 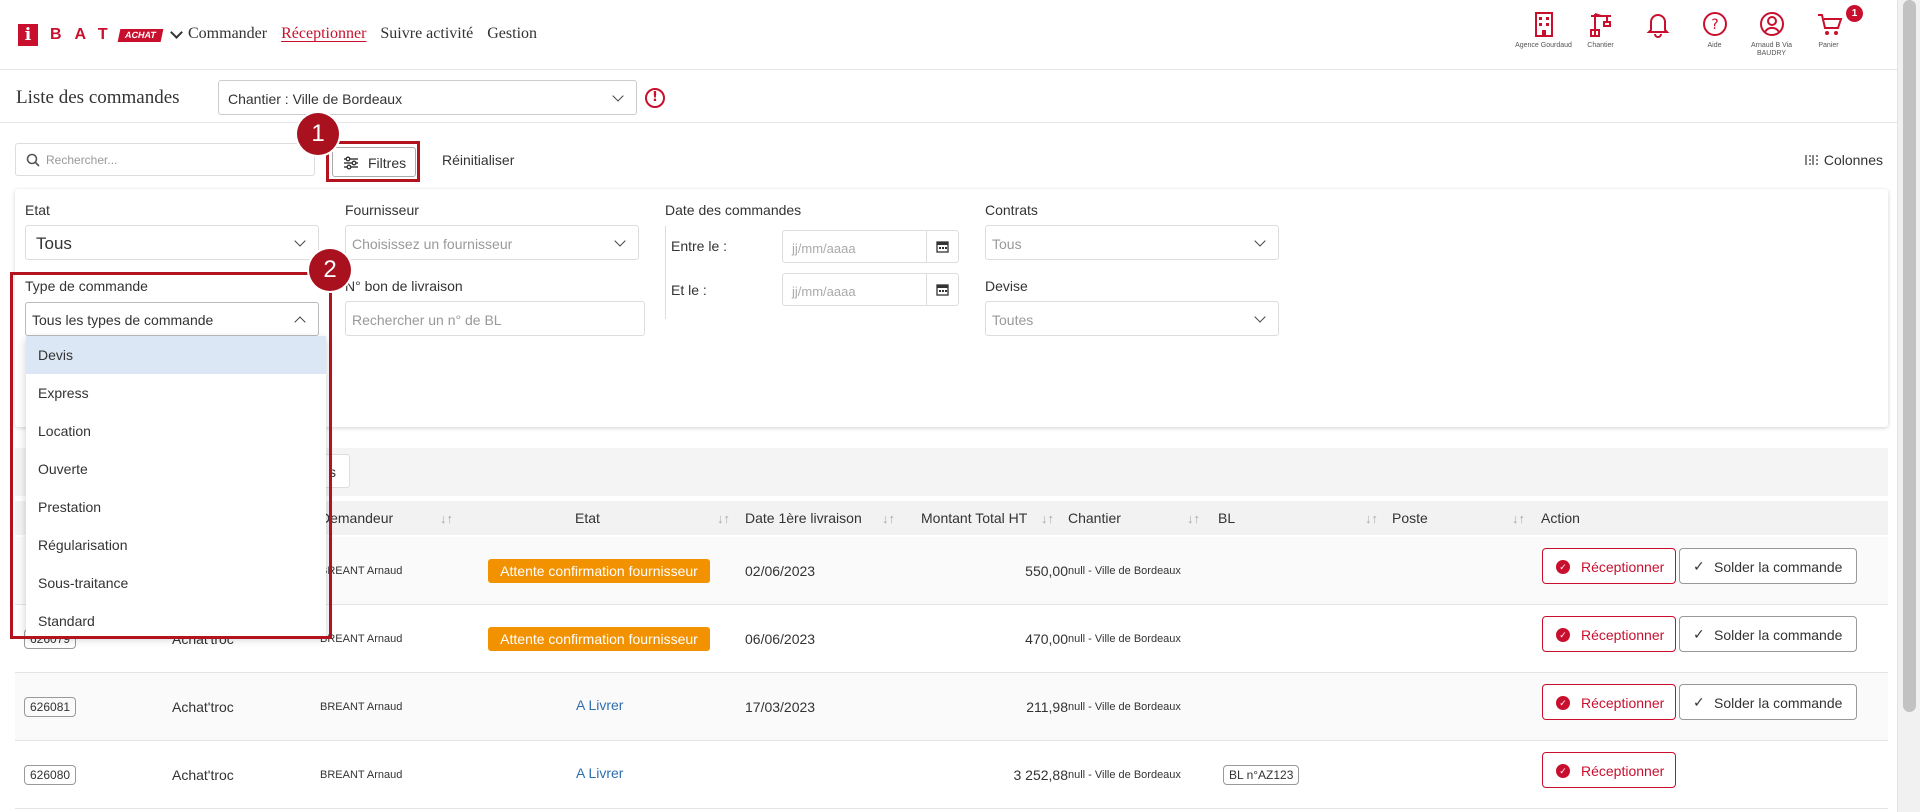 I want to click on etat-label: Etat, so click(x=37, y=210).